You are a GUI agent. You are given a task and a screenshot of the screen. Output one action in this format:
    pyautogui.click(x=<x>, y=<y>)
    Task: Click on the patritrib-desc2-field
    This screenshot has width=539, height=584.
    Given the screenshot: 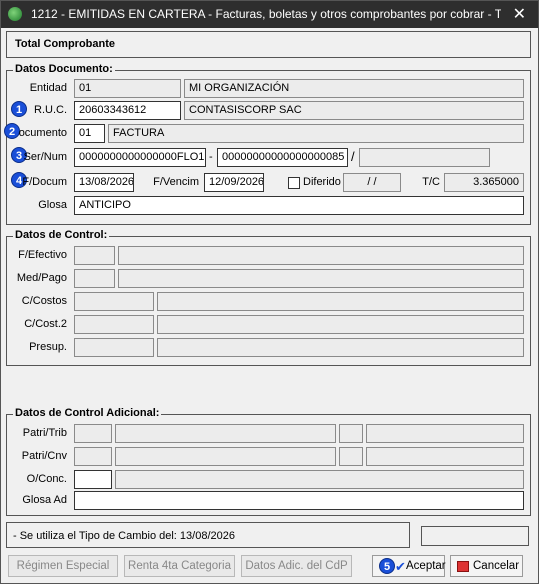 What is the action you would take?
    pyautogui.click(x=445, y=433)
    